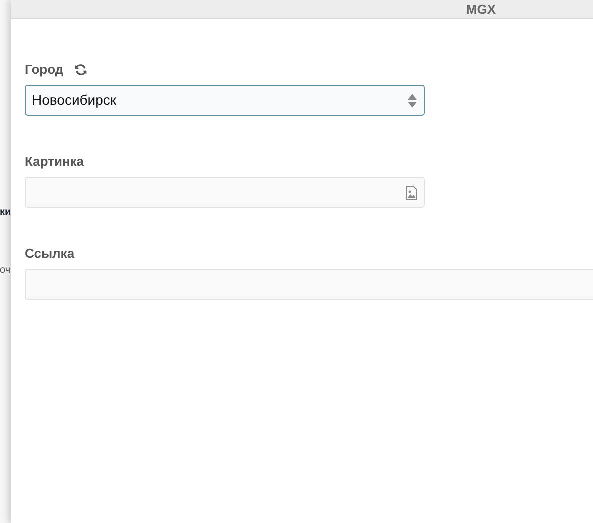  I want to click on image-field, so click(225, 192).